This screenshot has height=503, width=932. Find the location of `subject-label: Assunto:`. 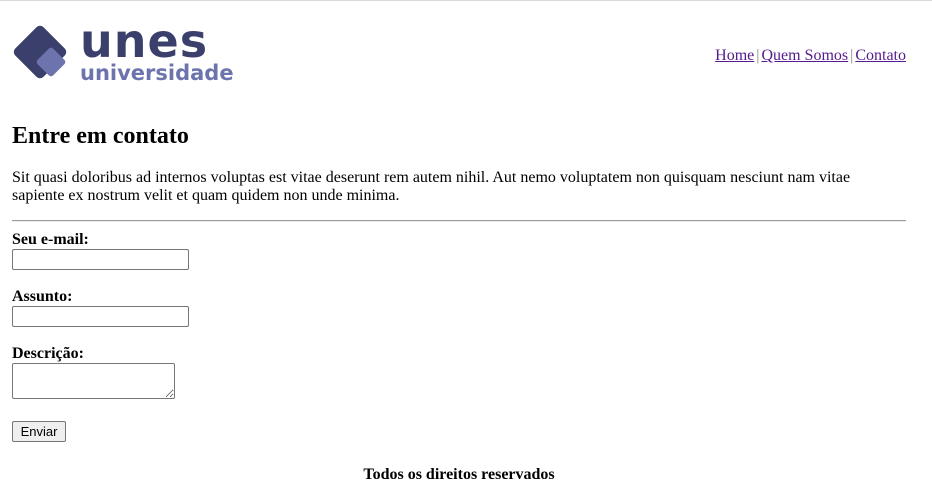

subject-label: Assunto: is located at coordinates (42, 296).